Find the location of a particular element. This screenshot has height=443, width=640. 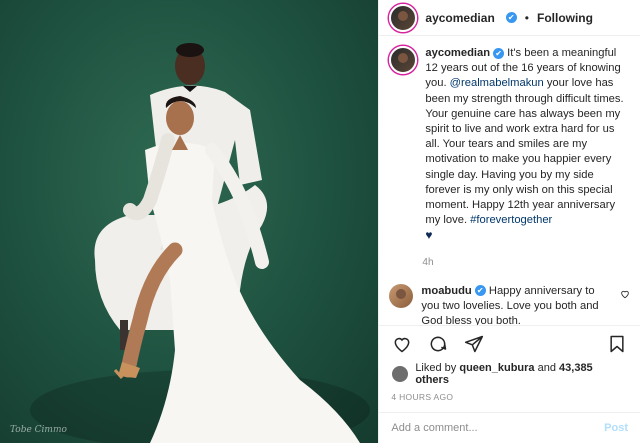

liker-avatar is located at coordinates (400, 374).